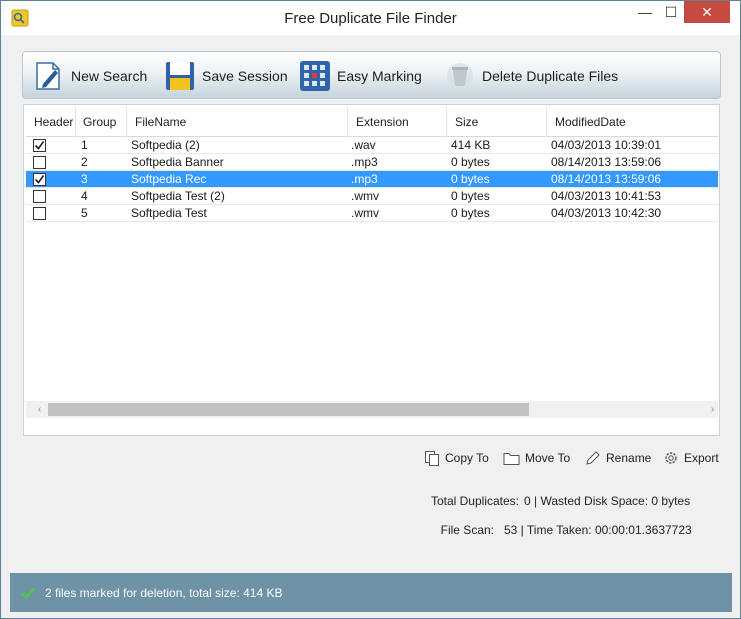  I want to click on new-search-button: New Search, so click(90, 76).